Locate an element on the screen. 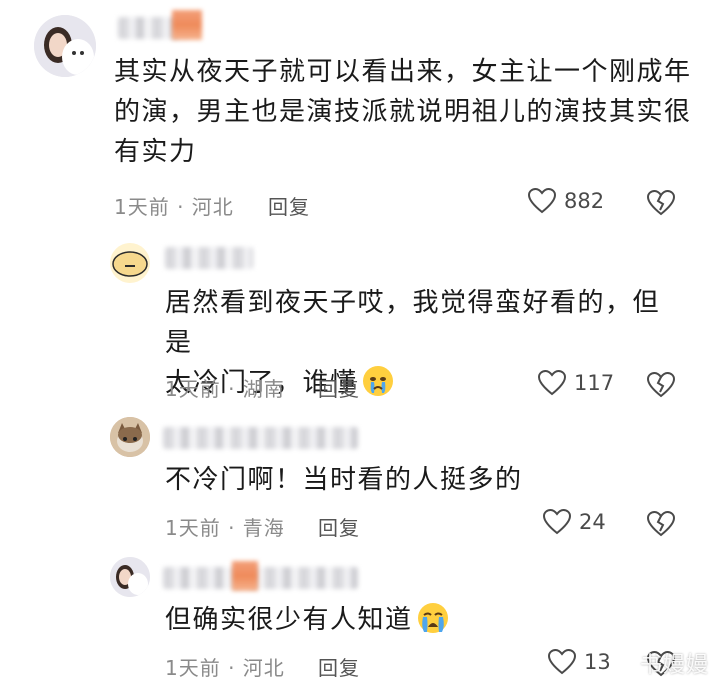  like-count: 13 is located at coordinates (597, 662).